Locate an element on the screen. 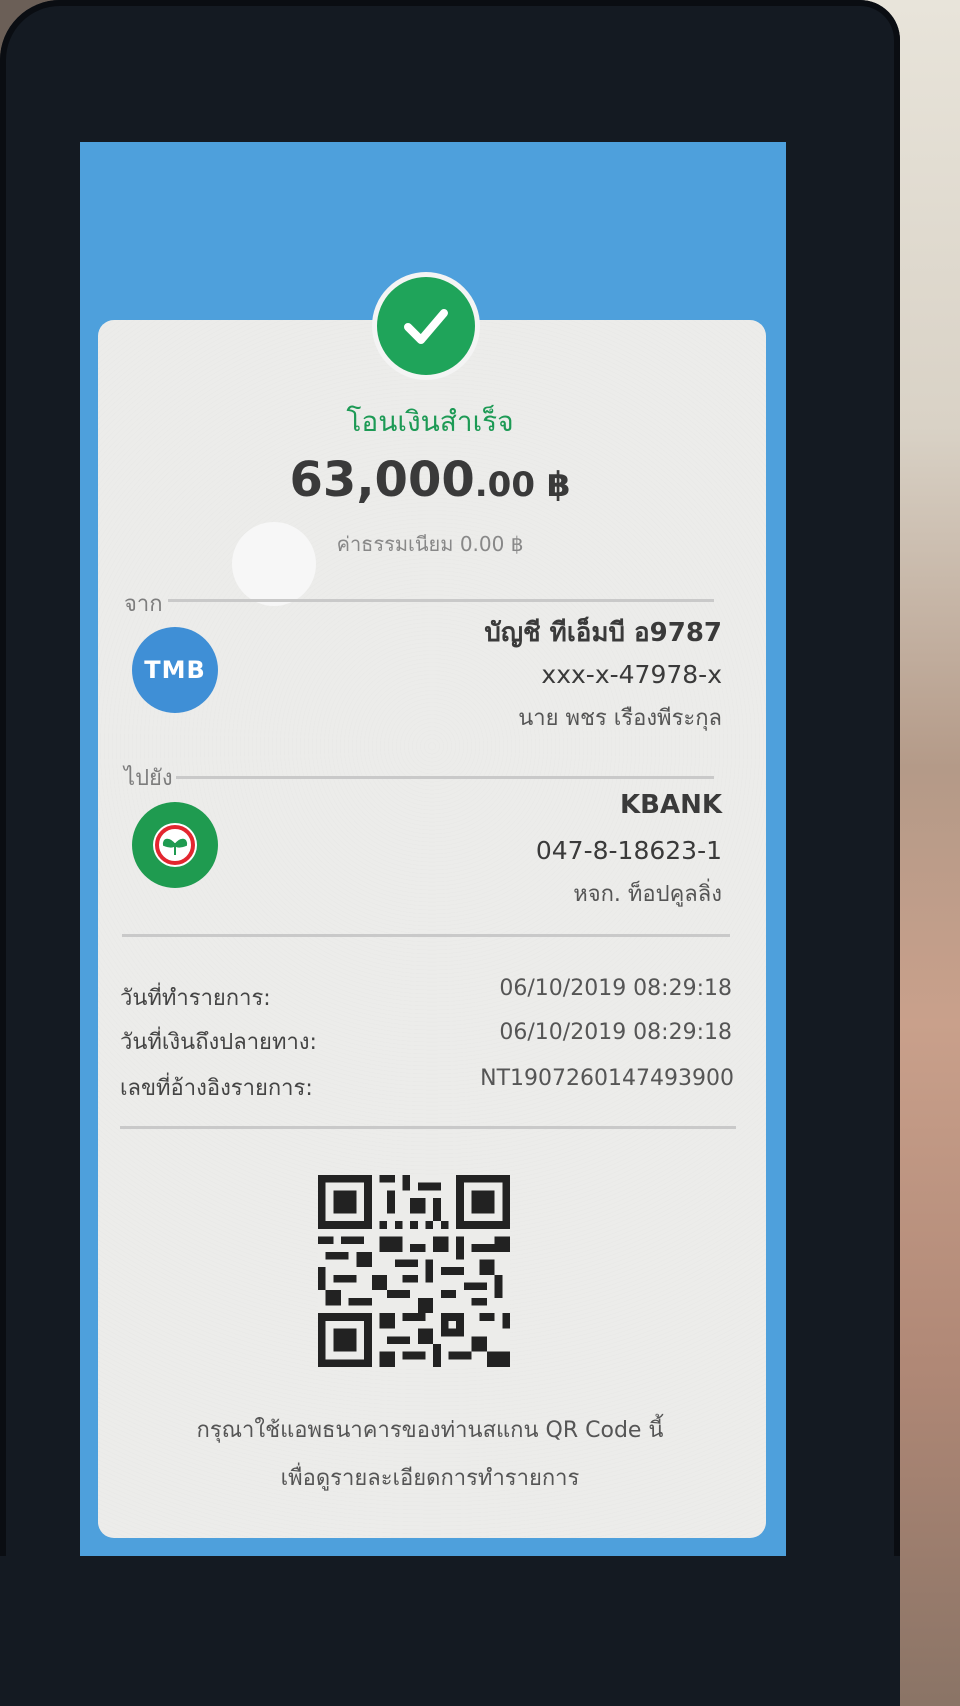  to-divider is located at coordinates (445, 777).